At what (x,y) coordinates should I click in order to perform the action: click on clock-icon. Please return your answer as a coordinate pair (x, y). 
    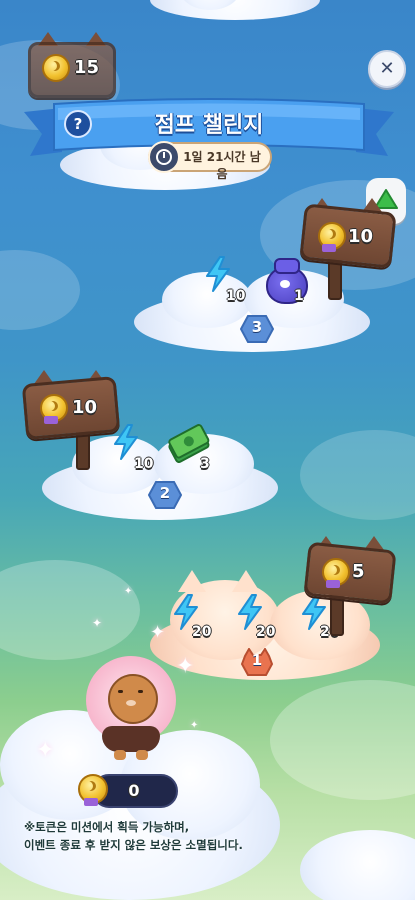
    Looking at the image, I should click on (164, 157).